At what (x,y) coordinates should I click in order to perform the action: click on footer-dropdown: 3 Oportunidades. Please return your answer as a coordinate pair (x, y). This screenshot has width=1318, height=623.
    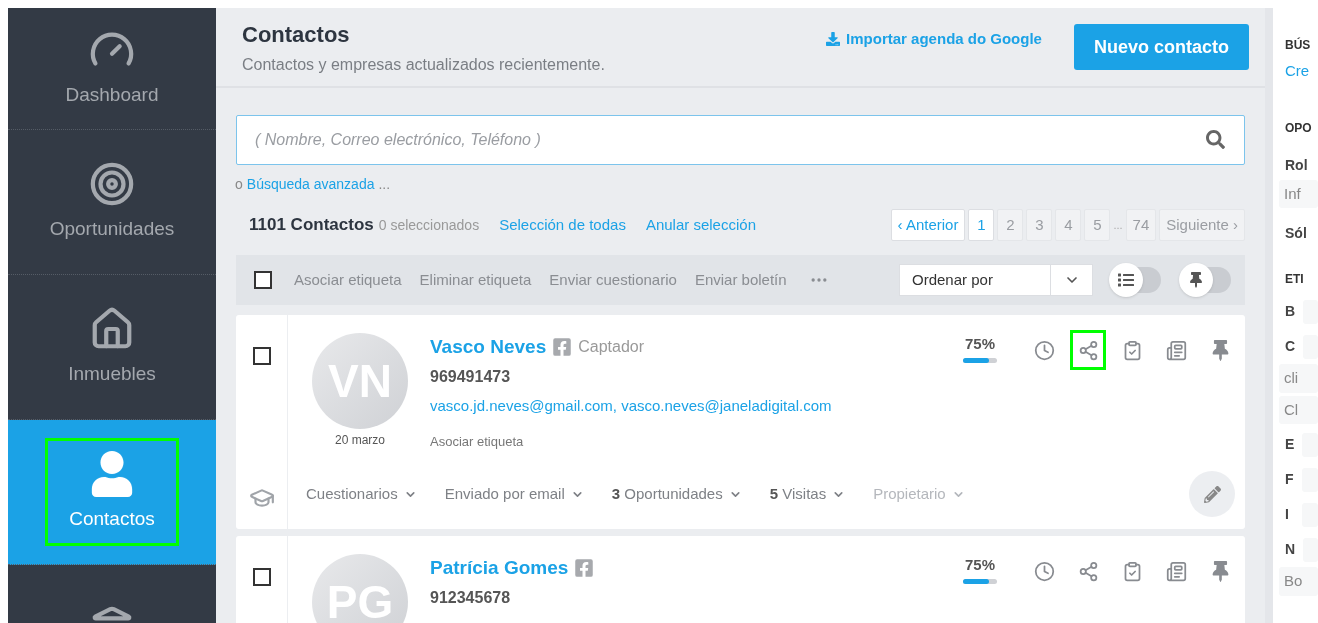
    Looking at the image, I should click on (676, 494).